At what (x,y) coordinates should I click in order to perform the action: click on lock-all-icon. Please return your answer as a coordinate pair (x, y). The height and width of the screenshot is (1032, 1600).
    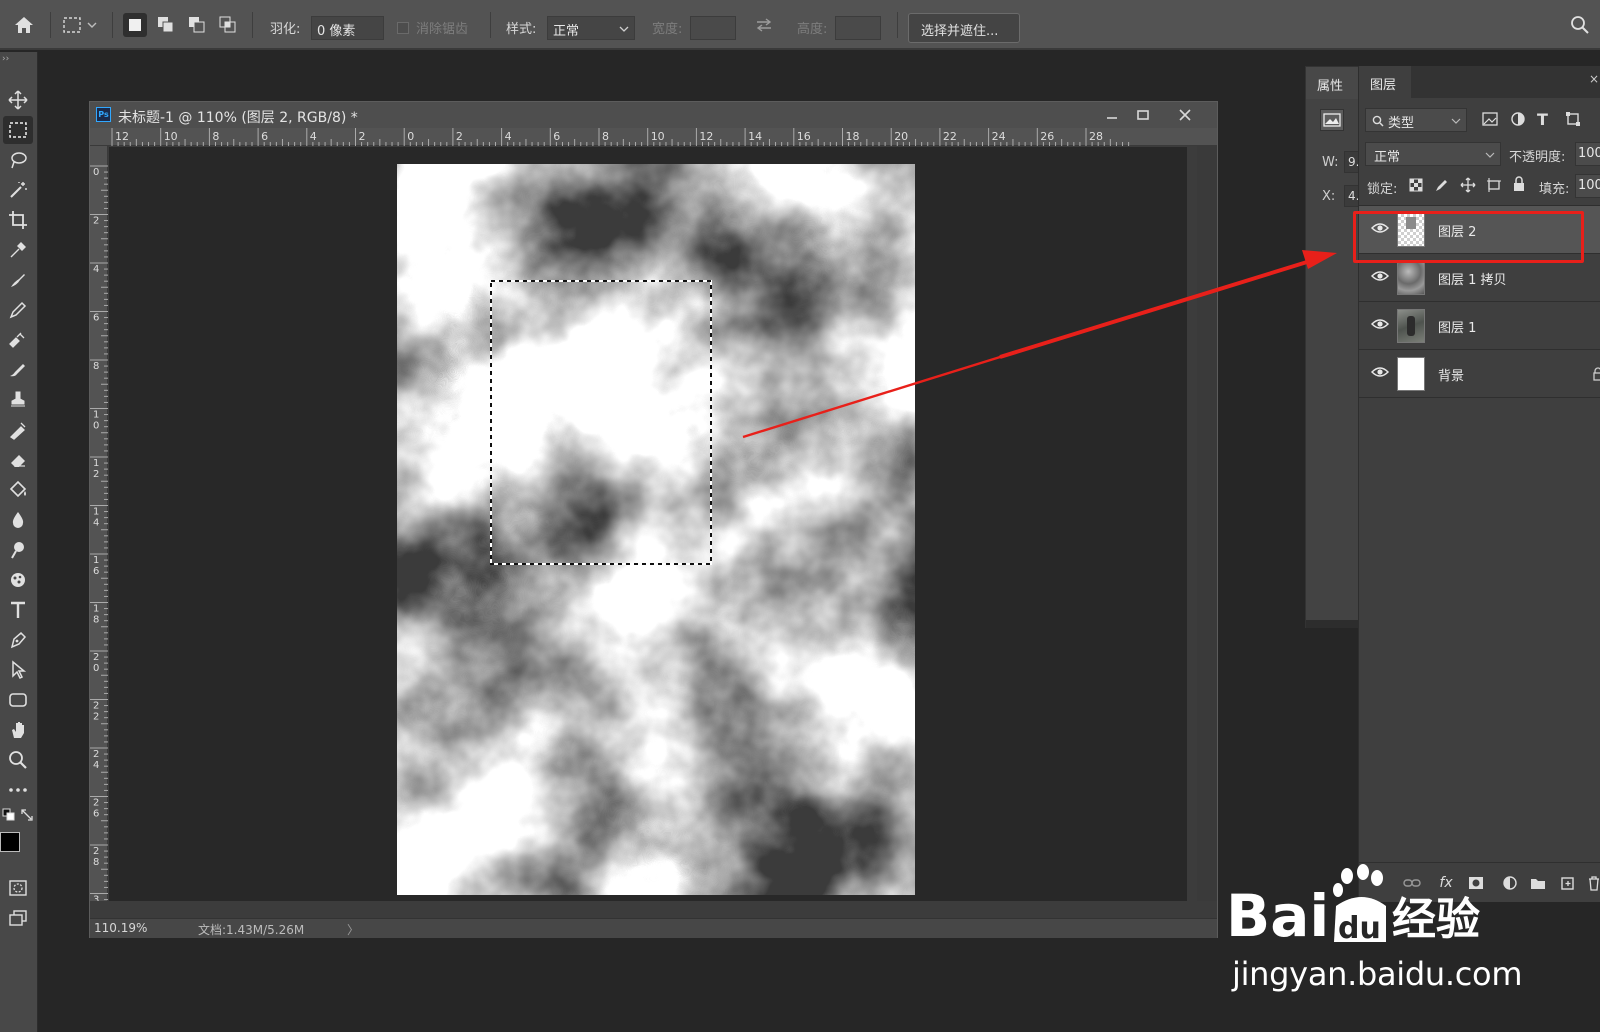
    Looking at the image, I should click on (1519, 184).